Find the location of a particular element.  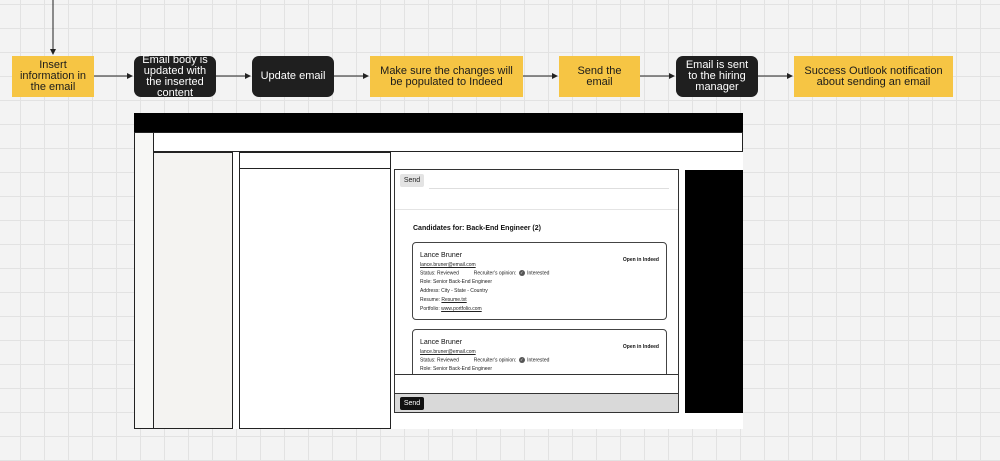

email-client-title-bar is located at coordinates (438, 122).